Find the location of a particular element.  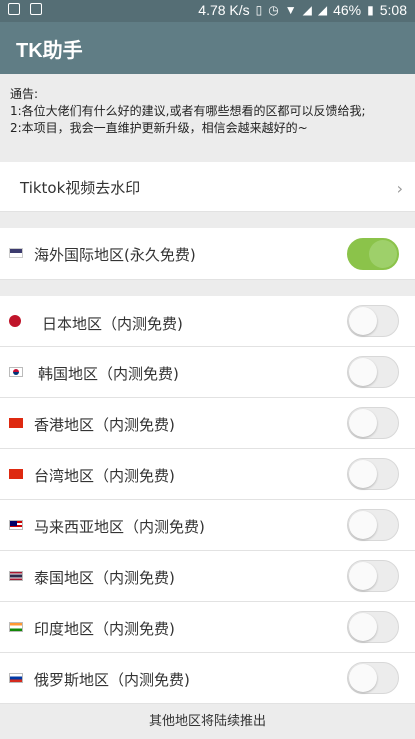

signal-icon-2: ◢ is located at coordinates (322, 10).